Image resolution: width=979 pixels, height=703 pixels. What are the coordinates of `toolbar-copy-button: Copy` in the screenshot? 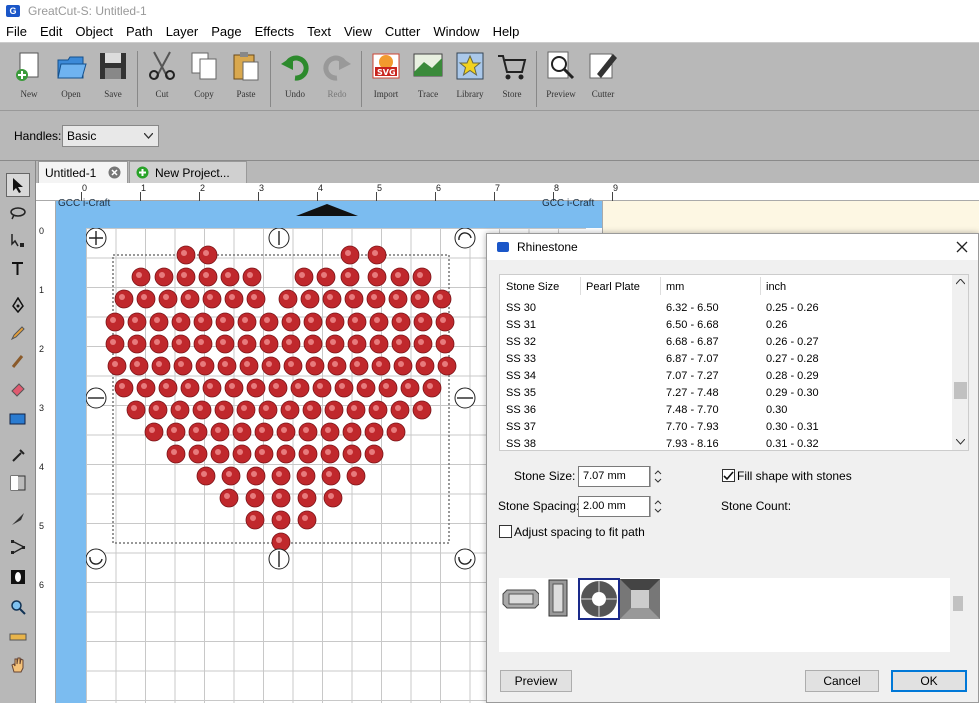 It's located at (204, 80).